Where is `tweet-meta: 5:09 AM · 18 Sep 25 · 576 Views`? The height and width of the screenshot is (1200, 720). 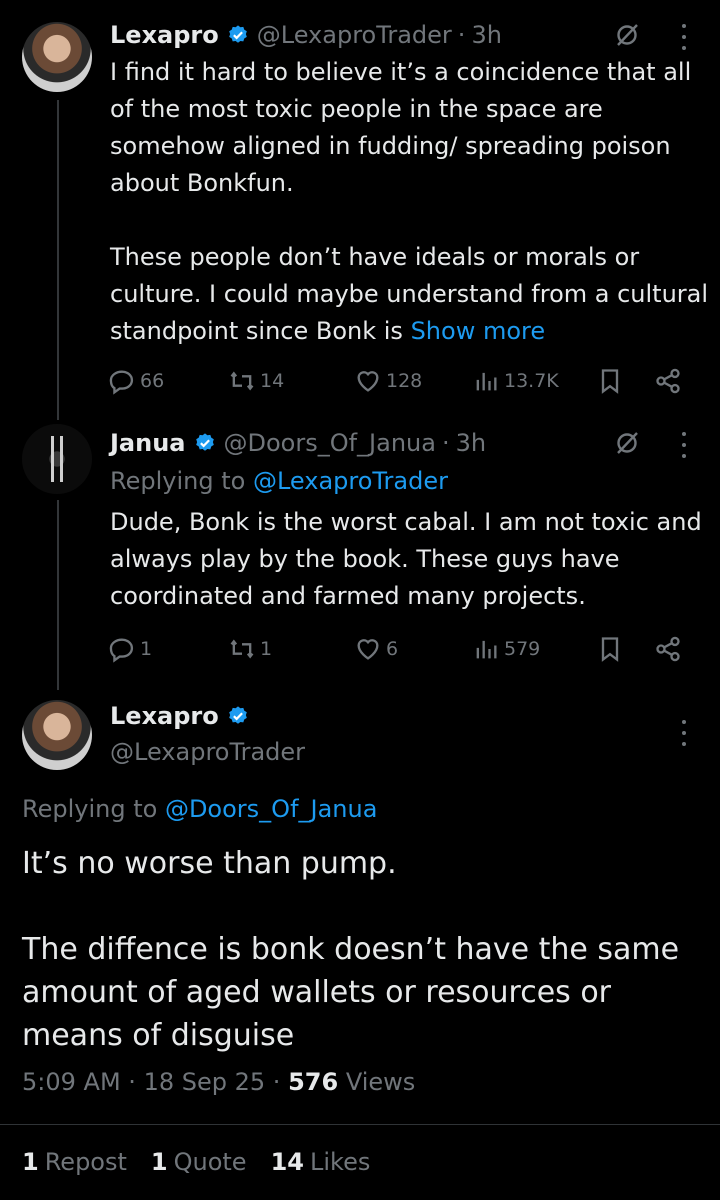 tweet-meta: 5:09 AM · 18 Sep 25 · 576 Views is located at coordinates (218, 1082).